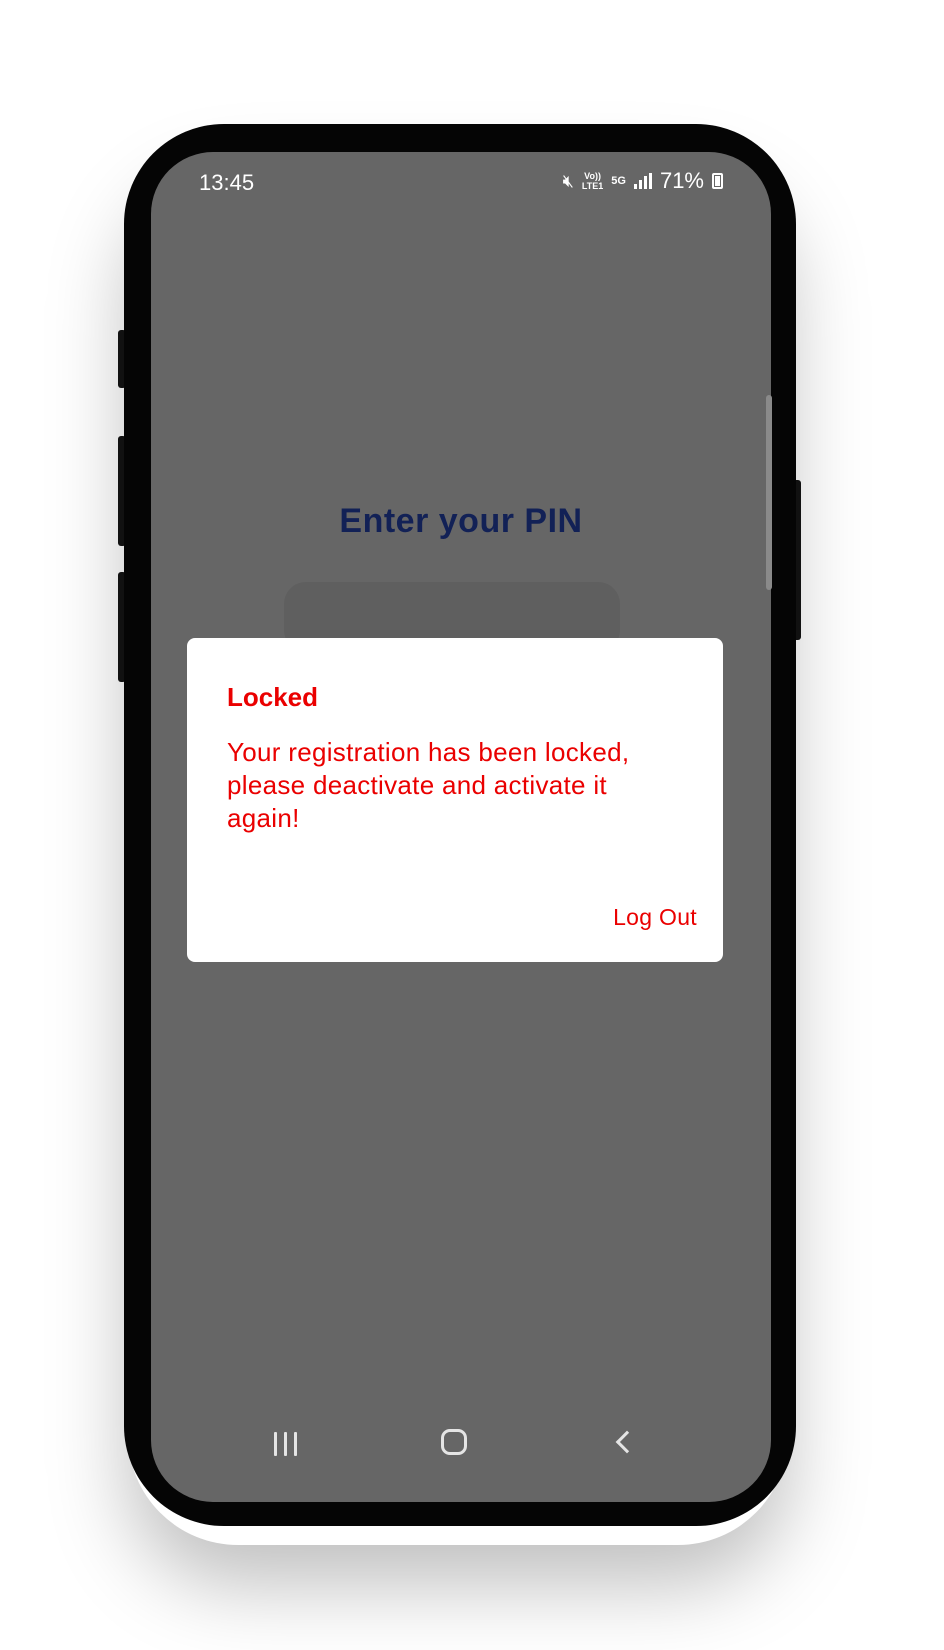 The width and height of the screenshot is (944, 1650). I want to click on page-title: Enter your PIN, so click(461, 521).